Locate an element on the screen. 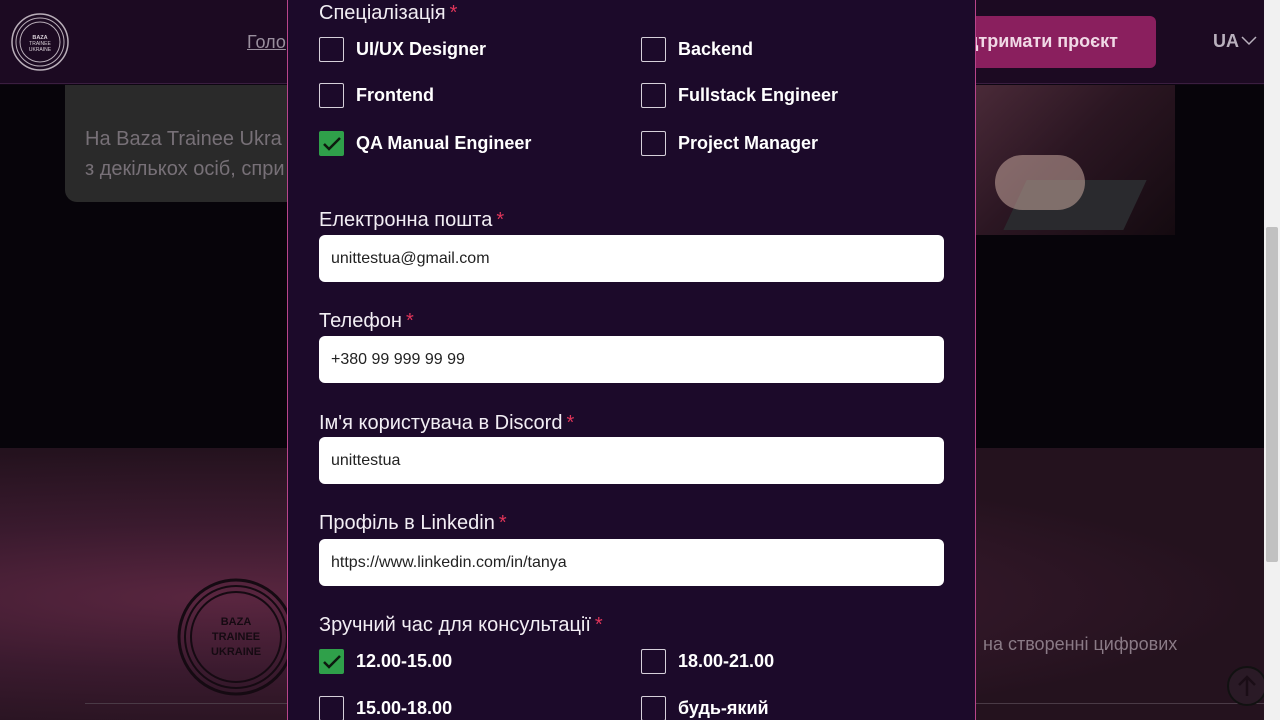  email-label: Електронна пошта * is located at coordinates (412, 220).